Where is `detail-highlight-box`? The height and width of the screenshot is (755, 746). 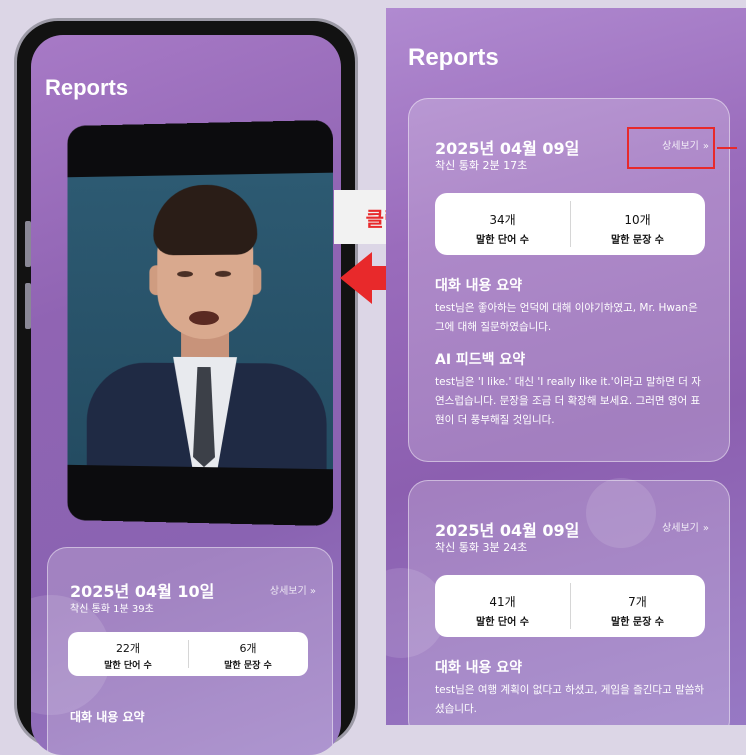 detail-highlight-box is located at coordinates (671, 148).